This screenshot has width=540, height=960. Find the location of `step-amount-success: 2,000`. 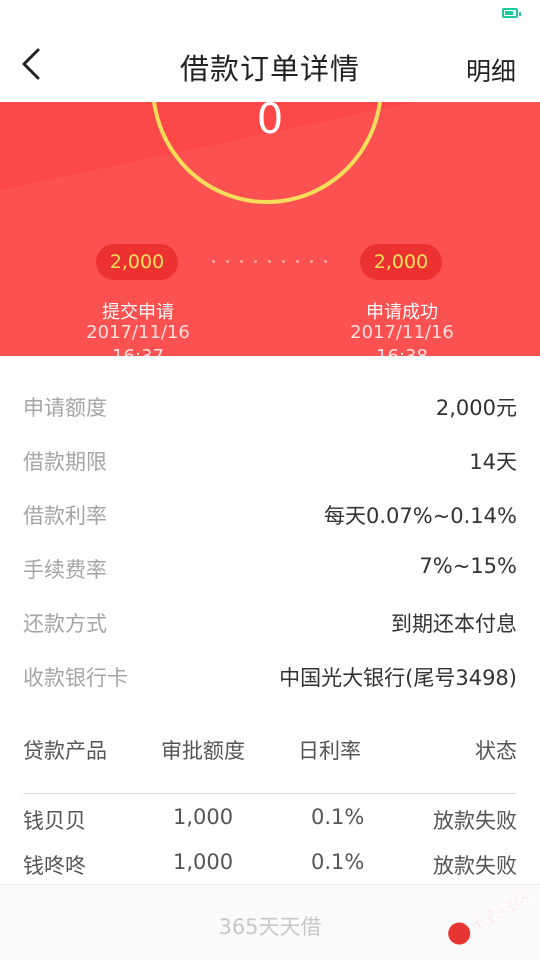

step-amount-success: 2,000 is located at coordinates (401, 262).